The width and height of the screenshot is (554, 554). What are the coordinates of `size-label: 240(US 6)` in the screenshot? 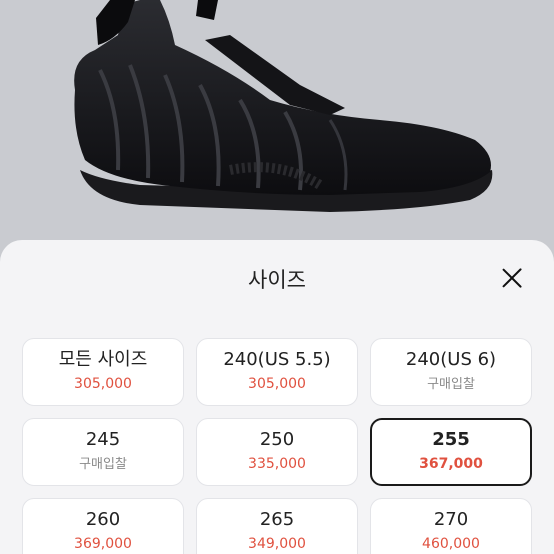 It's located at (451, 359).